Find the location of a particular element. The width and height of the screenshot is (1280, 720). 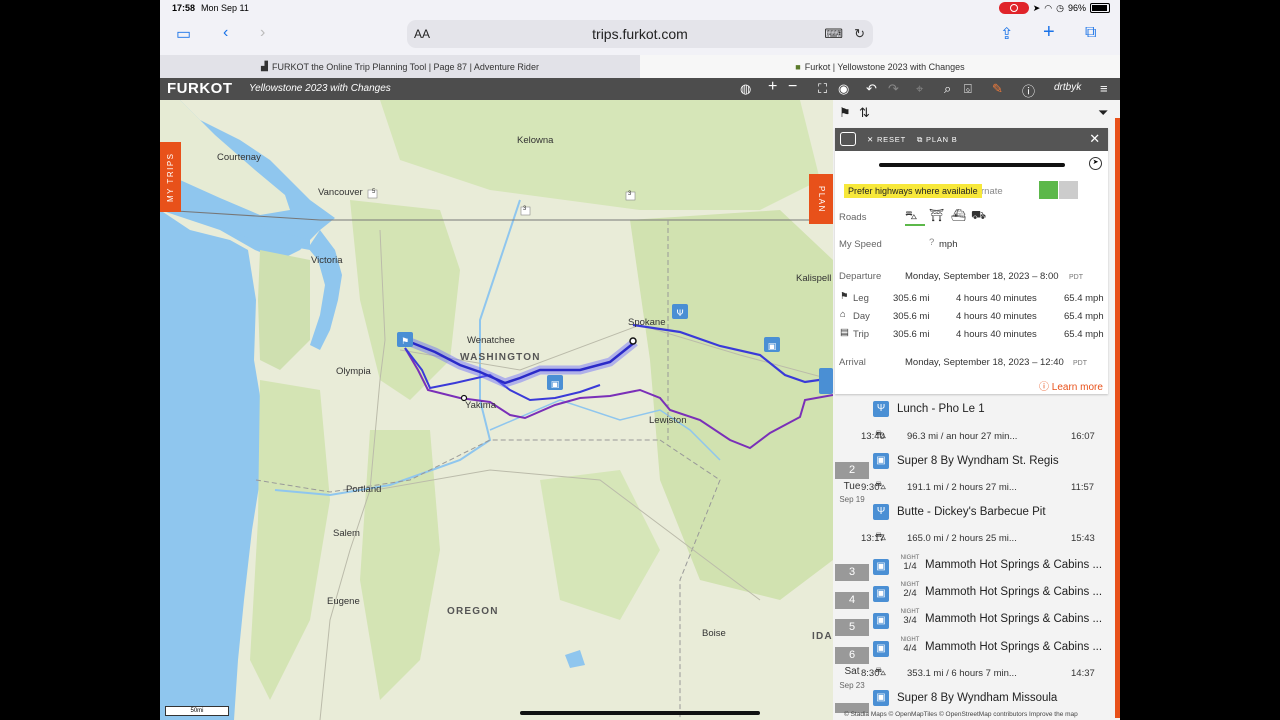

tab-furkot: ■ Furkot | Yellowstone 2023 with Changes is located at coordinates (880, 66).